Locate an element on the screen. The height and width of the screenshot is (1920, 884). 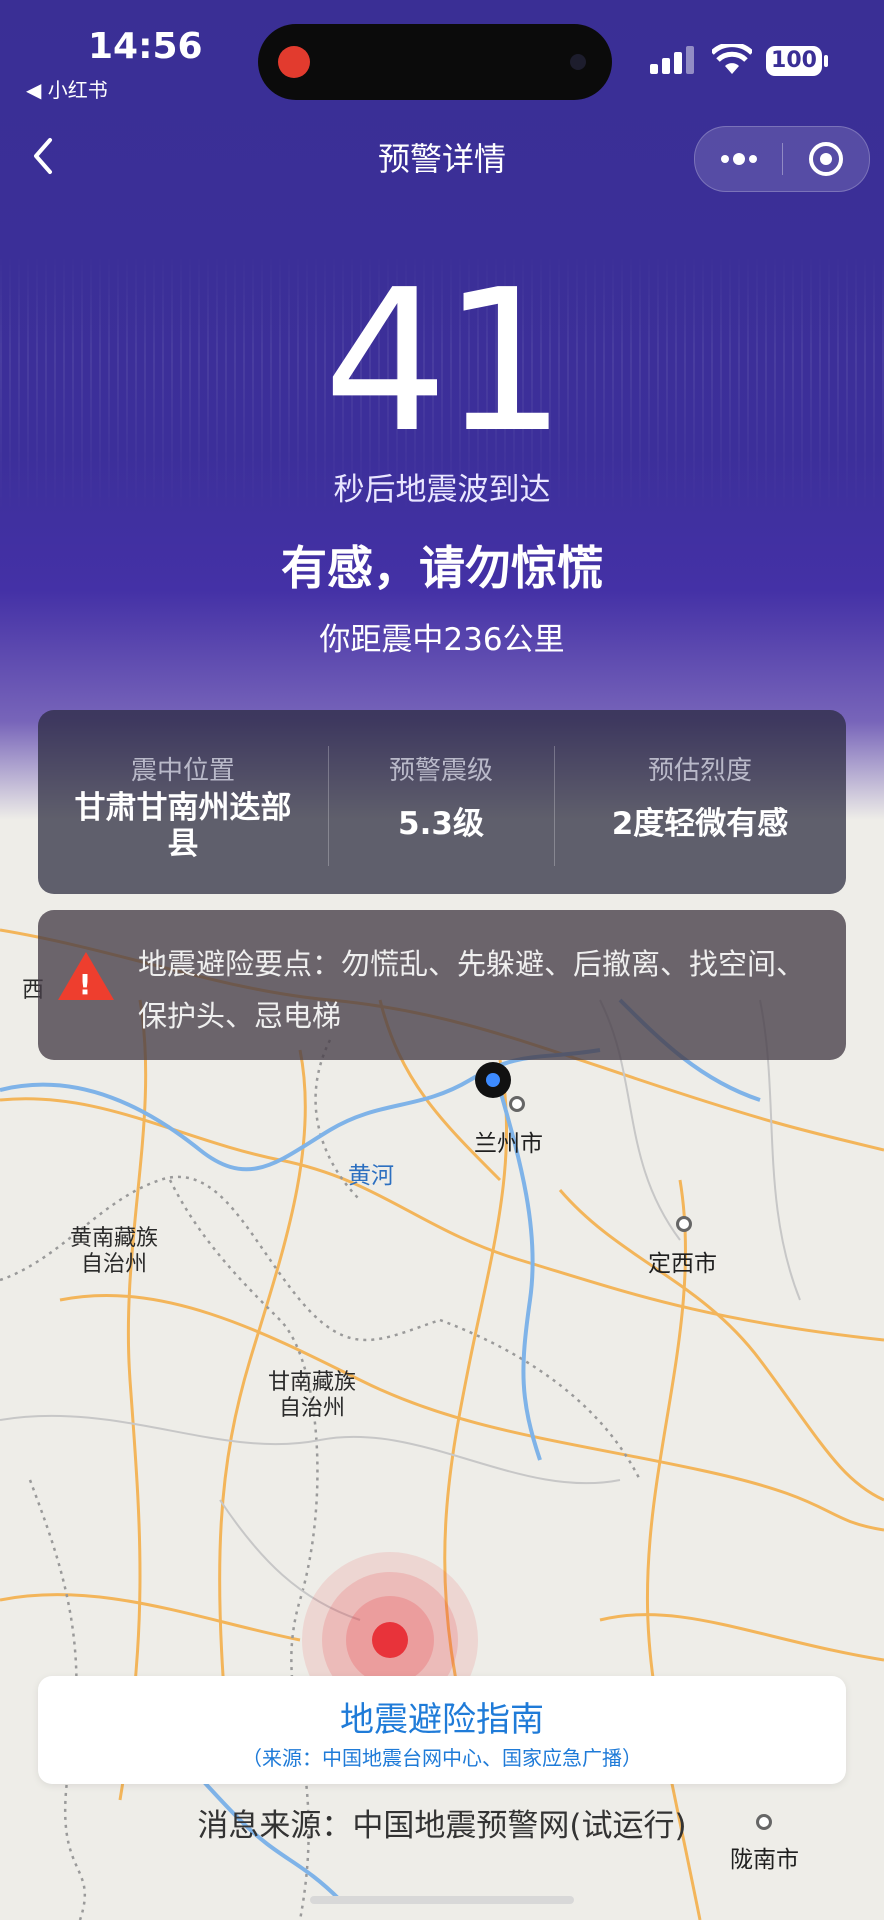
map-label-huangnan: 黄南藏族 自治州 is located at coordinates (114, 1252).